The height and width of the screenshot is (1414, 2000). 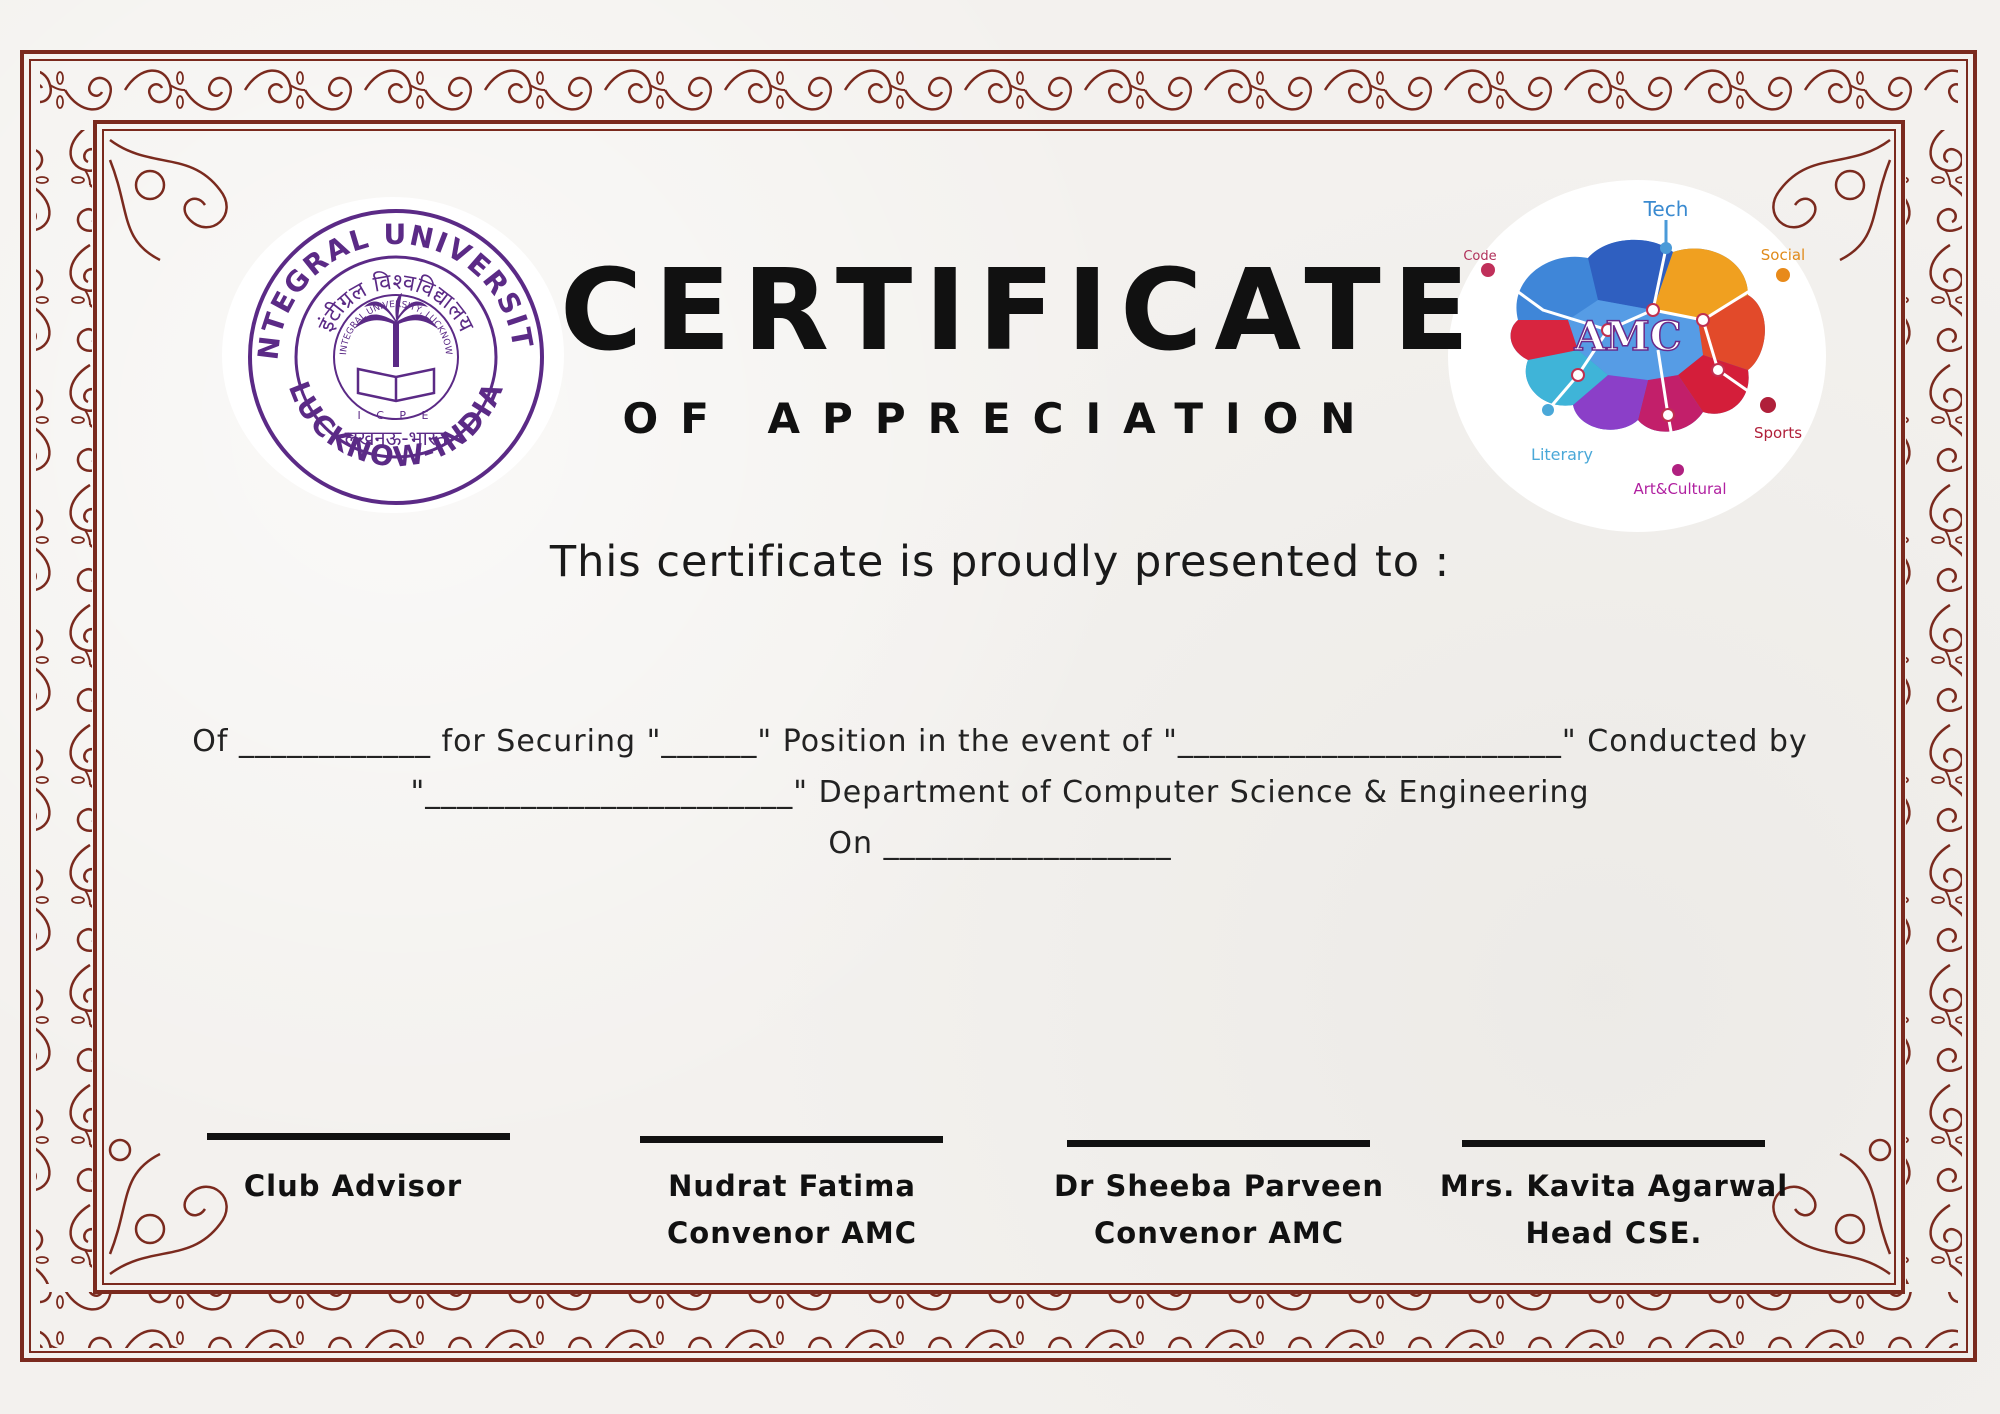 What do you see at coordinates (1778, 433) in the screenshot?
I see `amc-label-sports: Sports` at bounding box center [1778, 433].